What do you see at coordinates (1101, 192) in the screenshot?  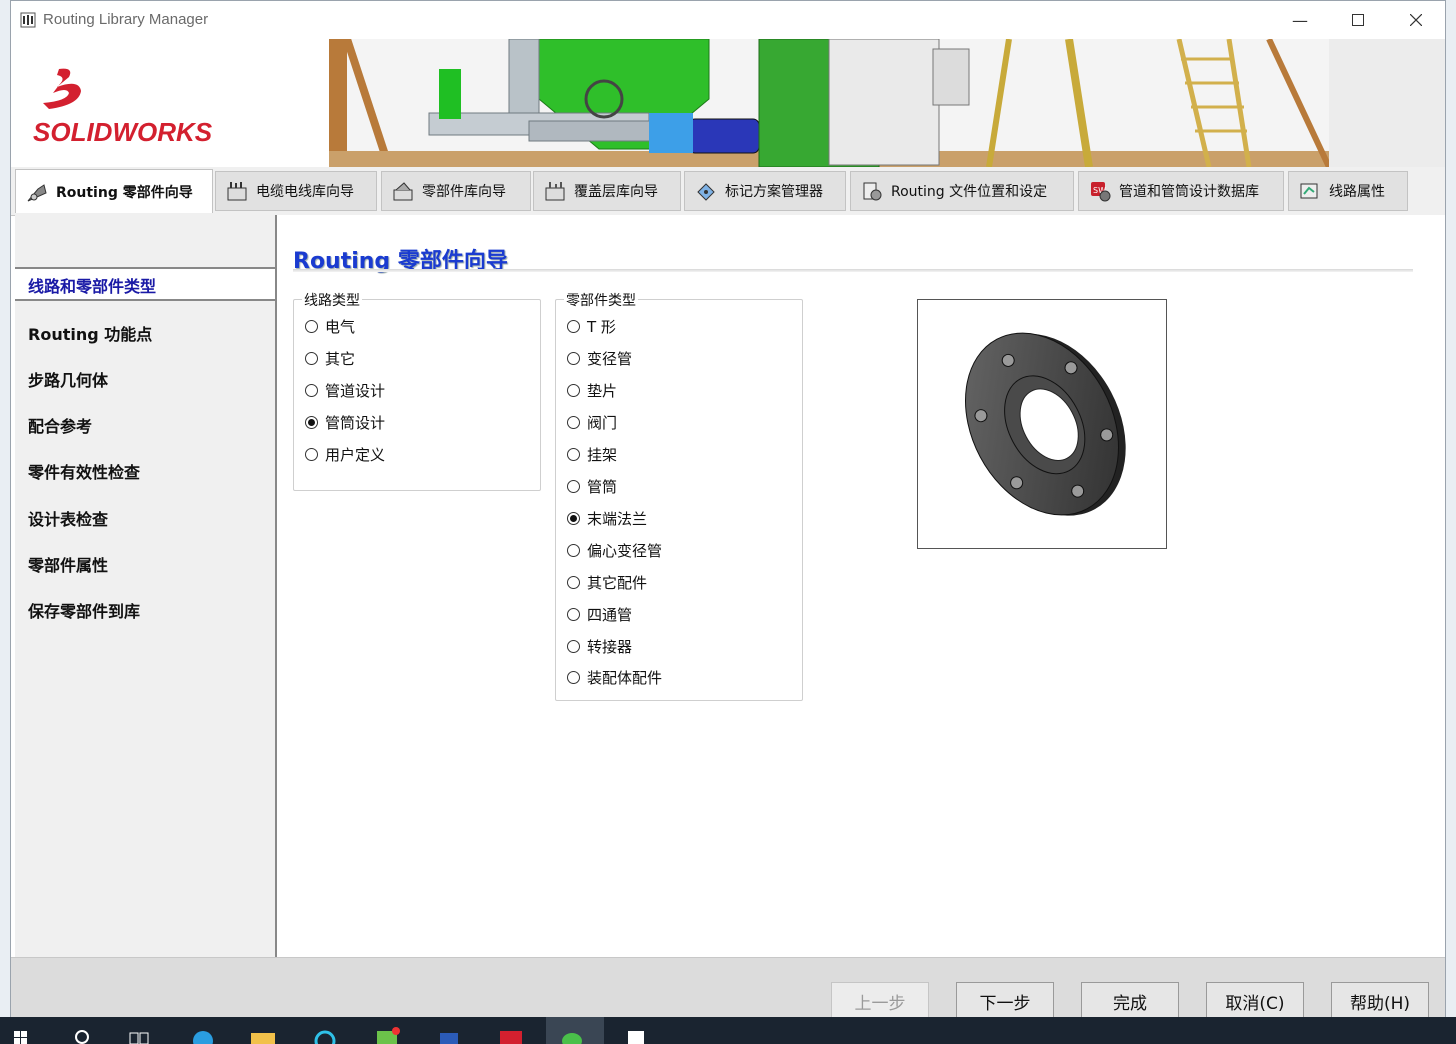 I see `database-icon: SW` at bounding box center [1101, 192].